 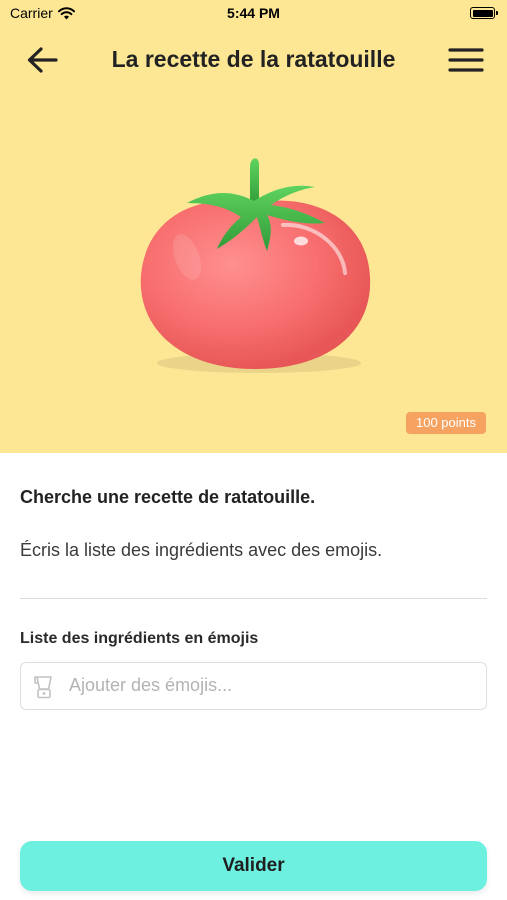 I want to click on menu-button, so click(x=466, y=60).